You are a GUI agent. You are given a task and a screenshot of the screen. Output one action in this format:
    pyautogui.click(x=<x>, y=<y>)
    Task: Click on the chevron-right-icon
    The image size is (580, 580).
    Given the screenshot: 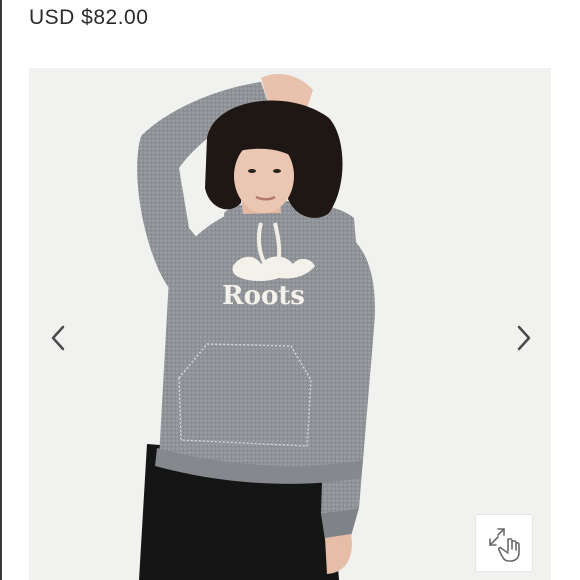 What is the action you would take?
    pyautogui.click(x=524, y=338)
    